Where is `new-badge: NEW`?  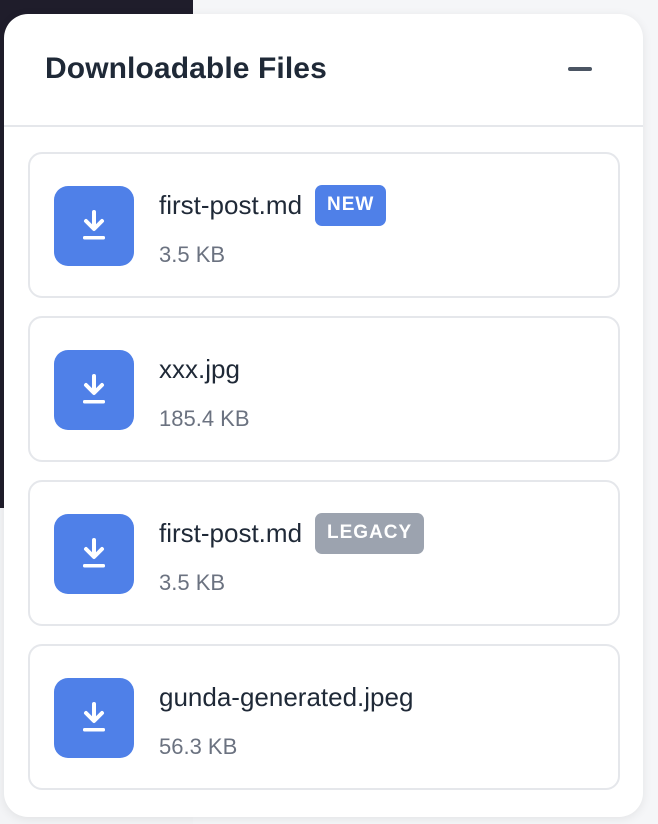 new-badge: NEW is located at coordinates (351, 205).